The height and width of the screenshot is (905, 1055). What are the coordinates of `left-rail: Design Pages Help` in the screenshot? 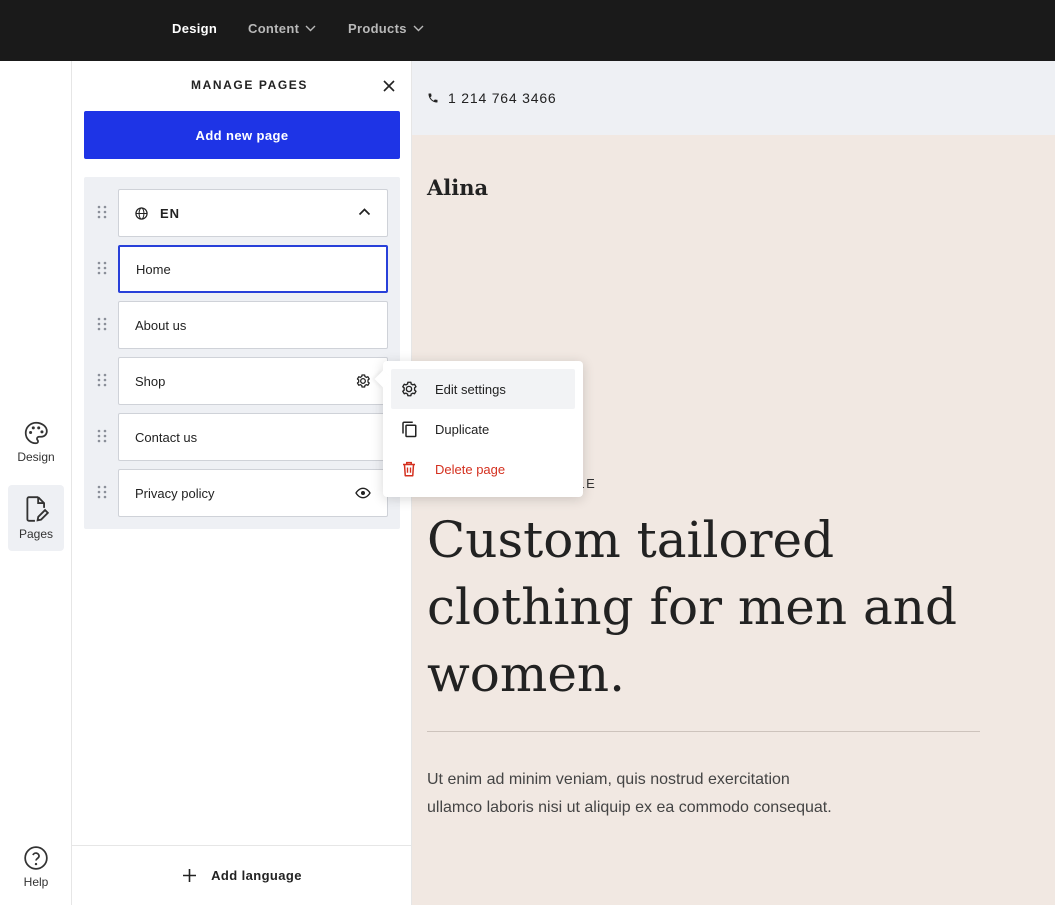 It's located at (36, 483).